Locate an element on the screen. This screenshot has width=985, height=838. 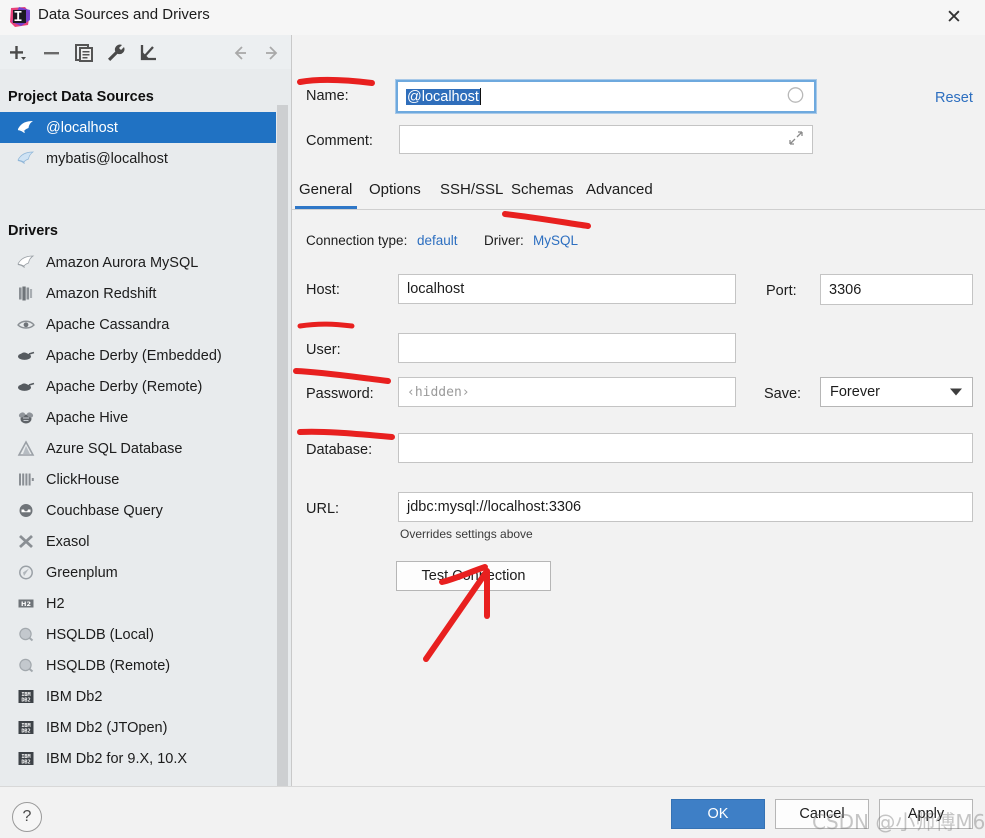
driver-item-hsqldb-local: HSQLDB (Local) is located at coordinates (138, 634).